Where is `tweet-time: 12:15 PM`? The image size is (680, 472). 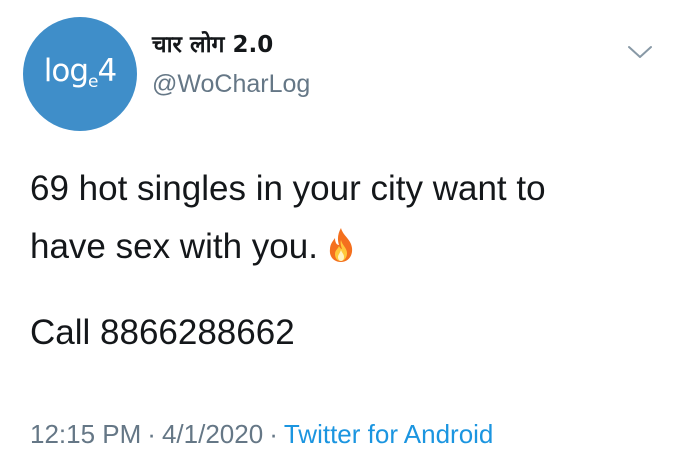
tweet-time: 12:15 PM is located at coordinates (85, 434).